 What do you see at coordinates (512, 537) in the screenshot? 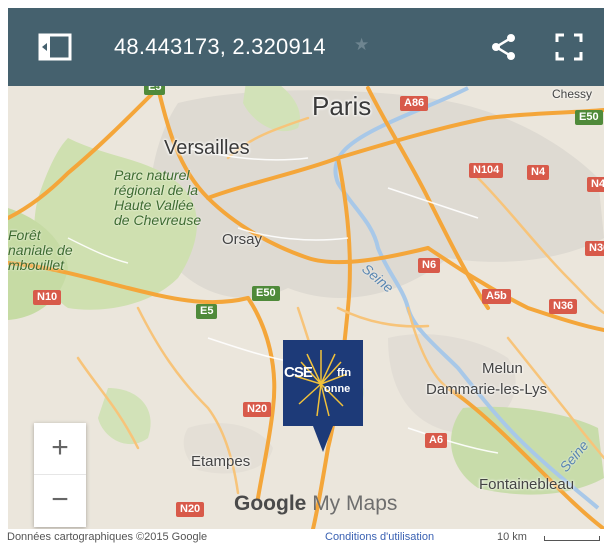
I see `scale-label: 10 km` at bounding box center [512, 537].